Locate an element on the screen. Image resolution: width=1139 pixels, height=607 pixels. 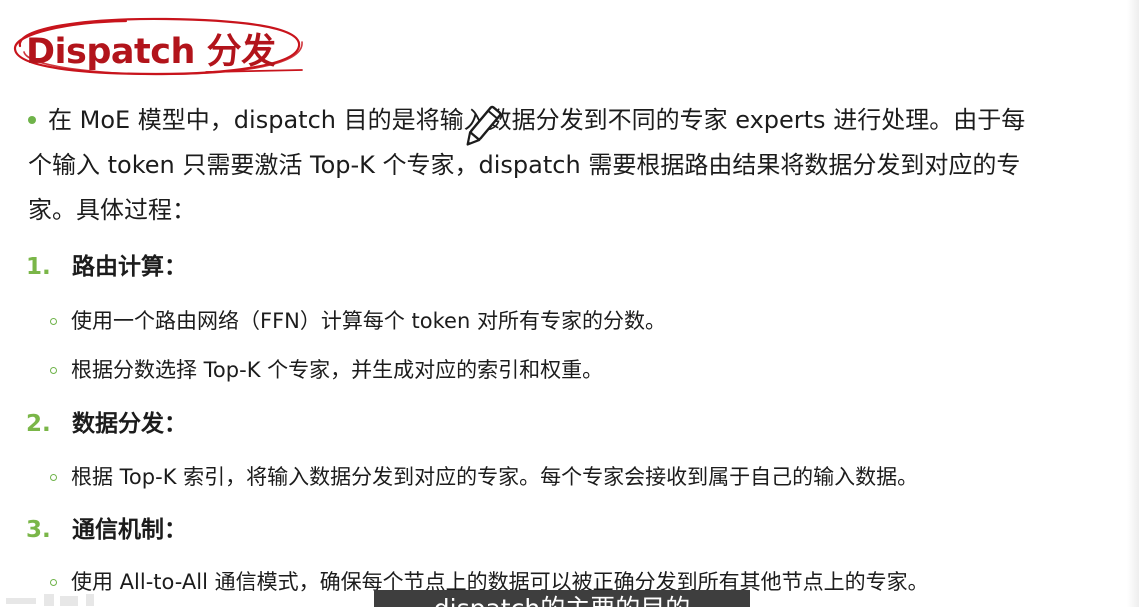
bullet-dot-icon is located at coordinates (32, 120).